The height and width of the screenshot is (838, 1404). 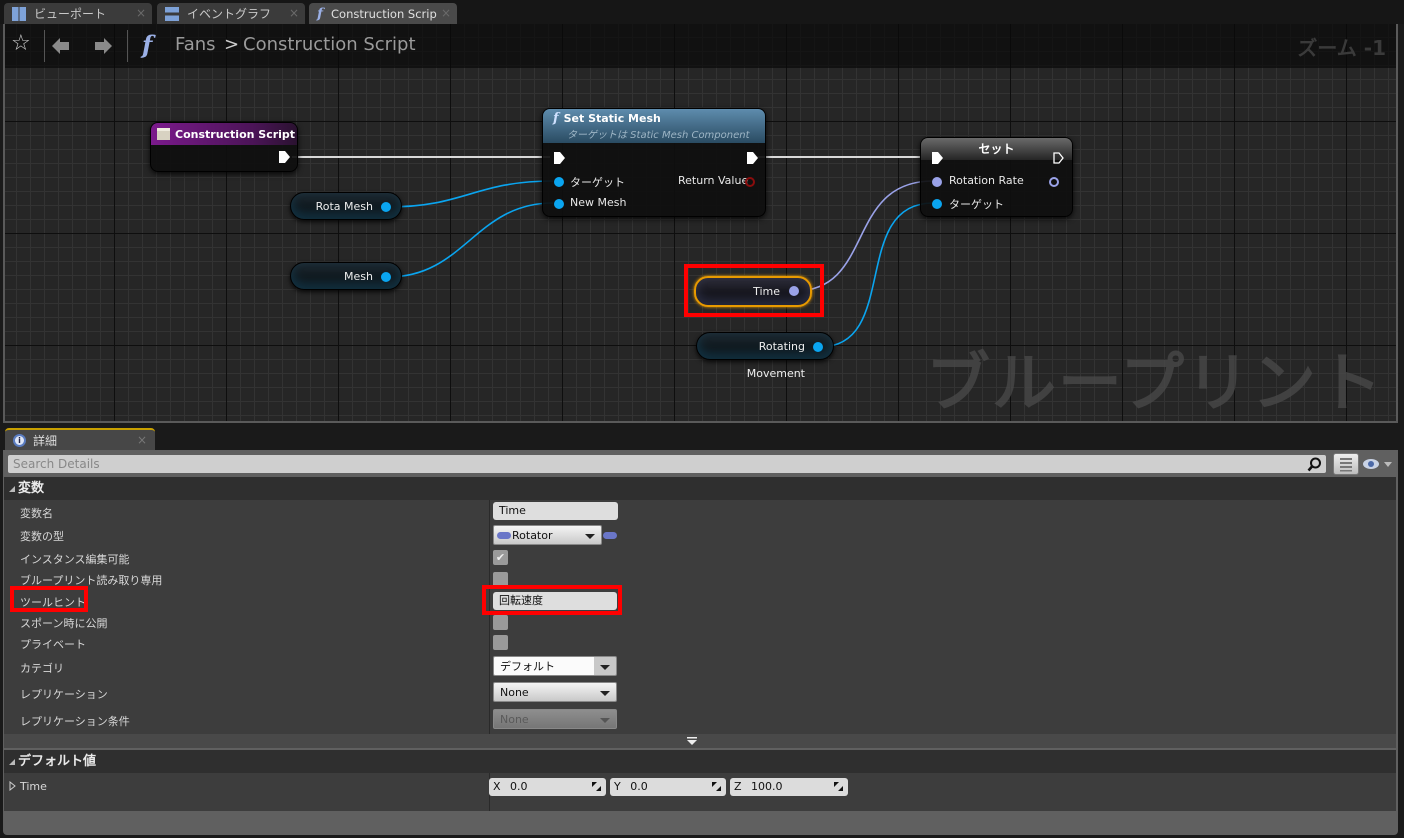 I want to click on property-label: 変数の型, so click(x=42, y=536).